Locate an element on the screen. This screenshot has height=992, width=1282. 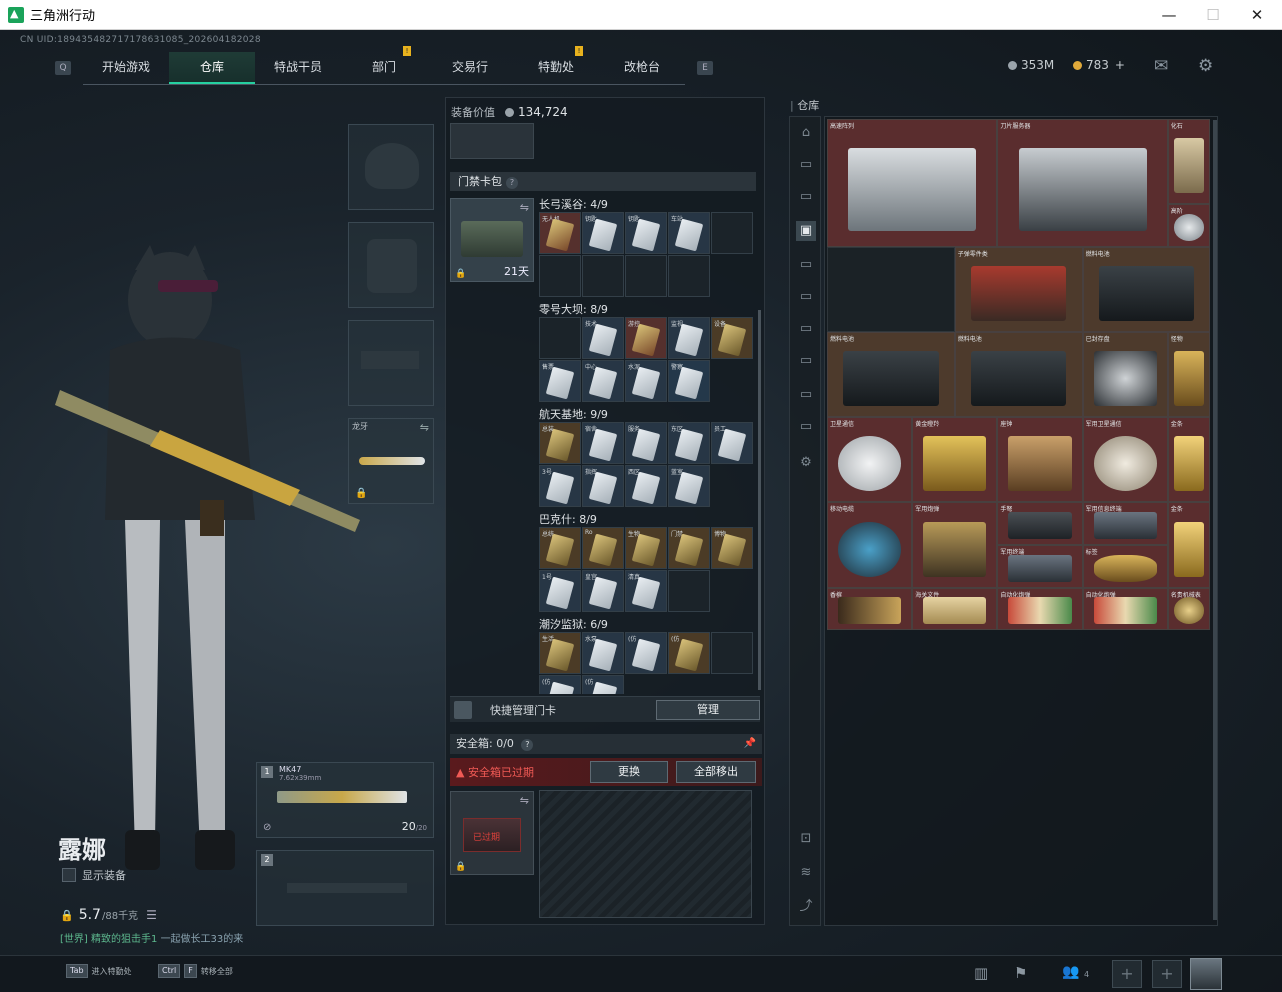
keycard-item: 警察 is located at coordinates (689, 381).